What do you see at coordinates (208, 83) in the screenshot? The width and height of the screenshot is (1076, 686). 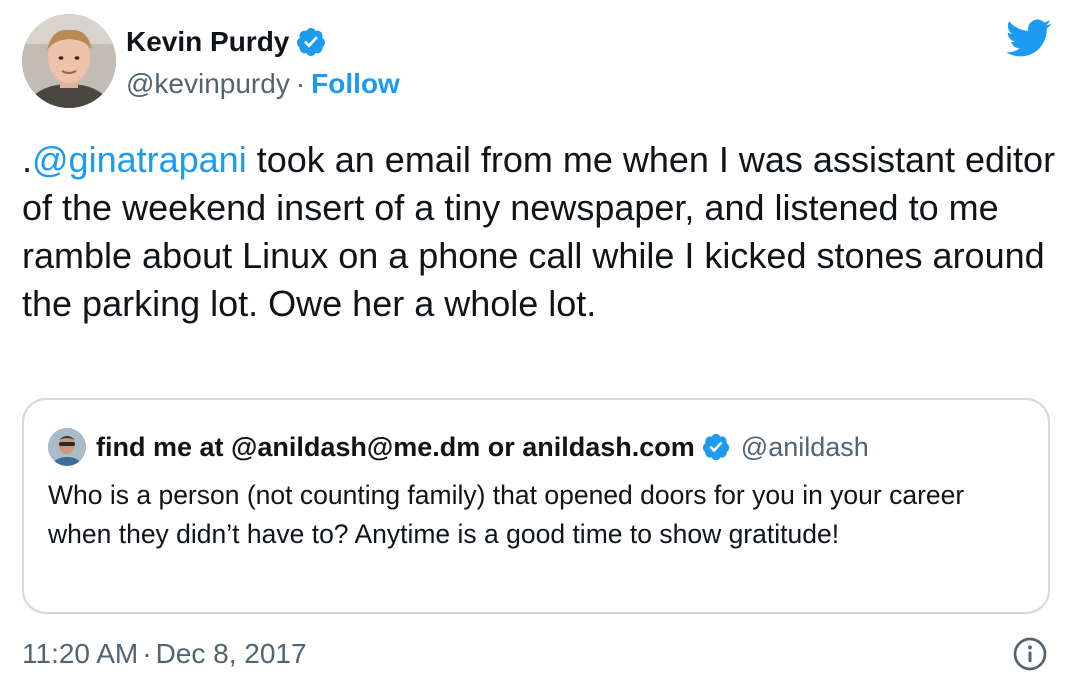 I see `author-handle: @kevinpurdy` at bounding box center [208, 83].